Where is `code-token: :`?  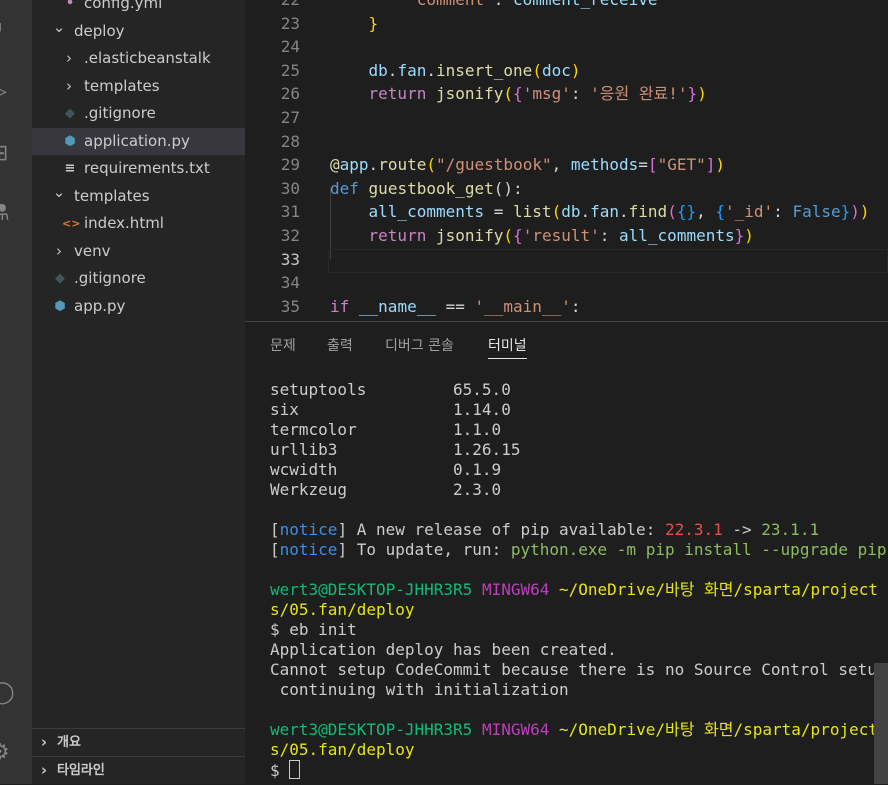 code-token: : is located at coordinates (580, 94).